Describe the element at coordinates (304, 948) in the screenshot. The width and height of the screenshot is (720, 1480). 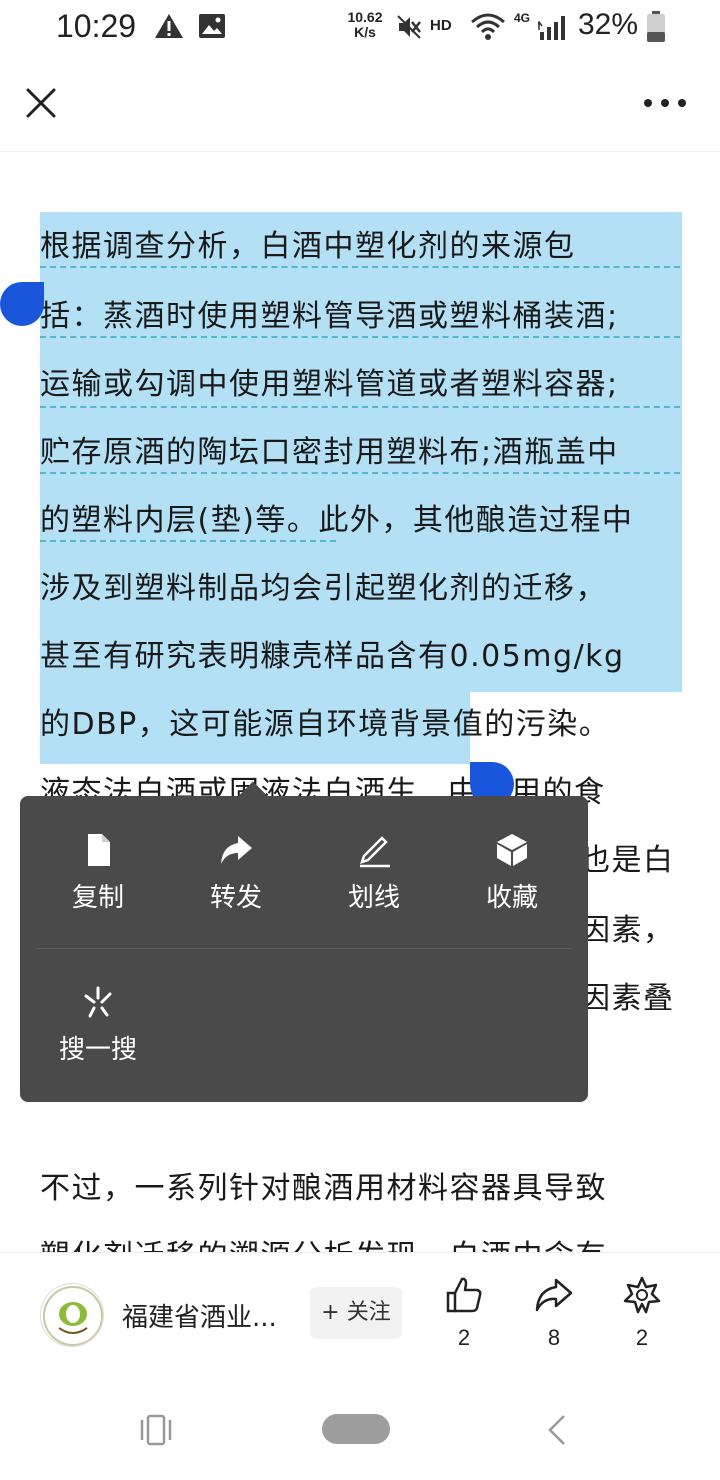
I see `menu-divider` at that location.